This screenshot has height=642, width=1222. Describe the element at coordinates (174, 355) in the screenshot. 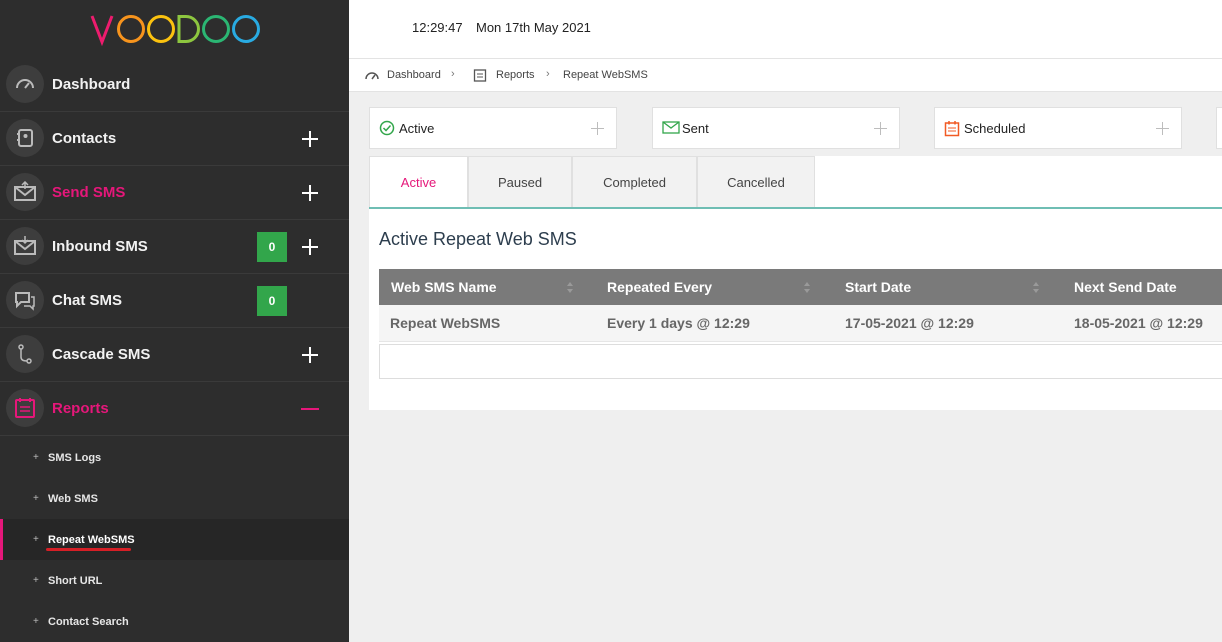

I see `sidebar-item-cascade-sms: Cascade SMS` at that location.